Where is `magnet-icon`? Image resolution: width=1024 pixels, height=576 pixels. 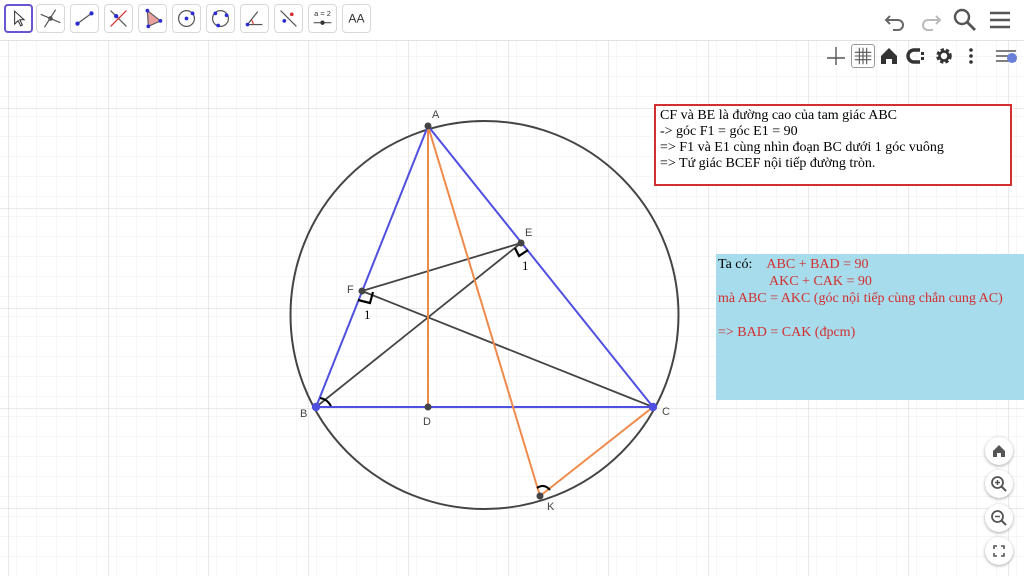 magnet-icon is located at coordinates (915, 56).